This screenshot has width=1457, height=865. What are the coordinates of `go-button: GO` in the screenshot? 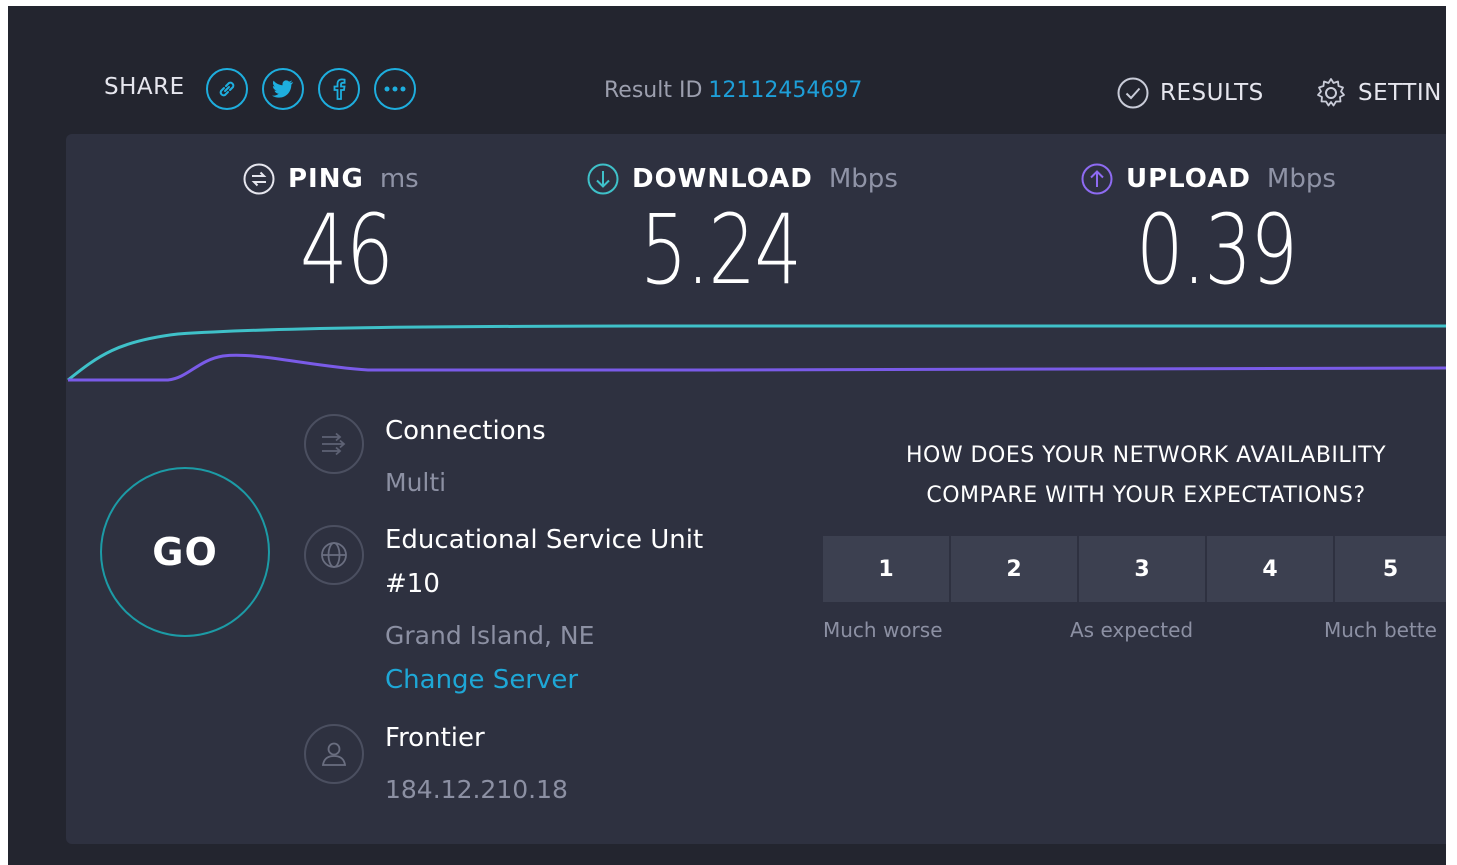 It's located at (185, 552).